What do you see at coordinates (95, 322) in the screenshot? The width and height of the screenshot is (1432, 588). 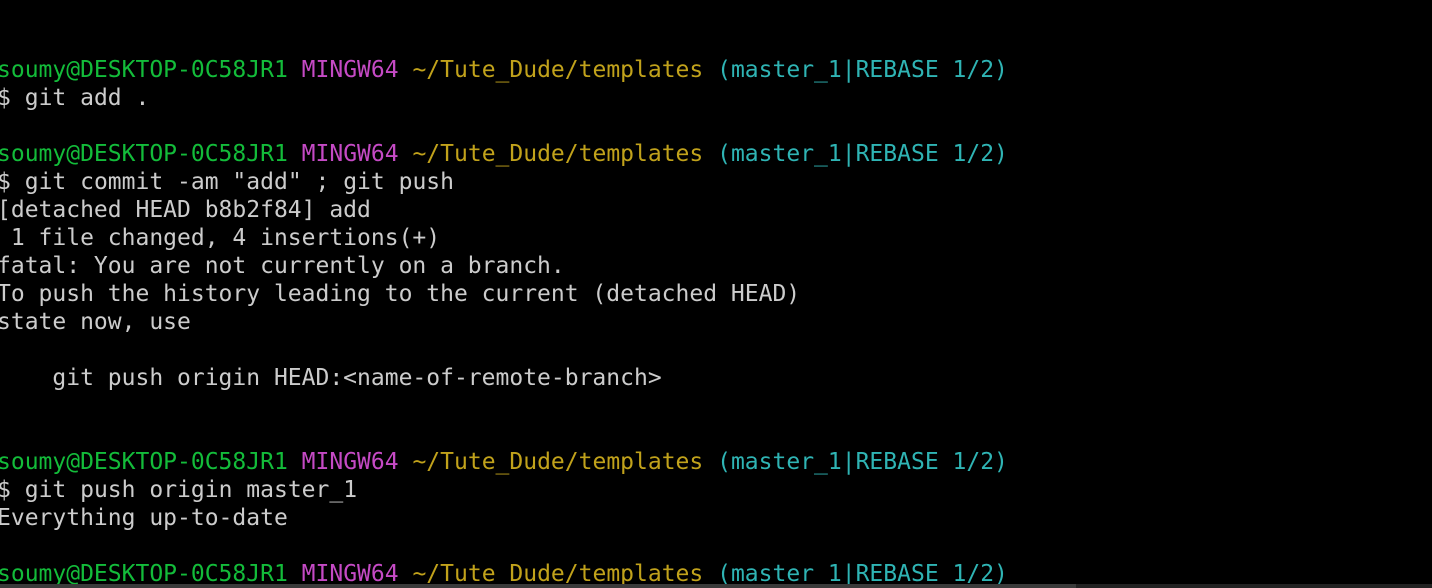 I see `output-line: state now, use` at bounding box center [95, 322].